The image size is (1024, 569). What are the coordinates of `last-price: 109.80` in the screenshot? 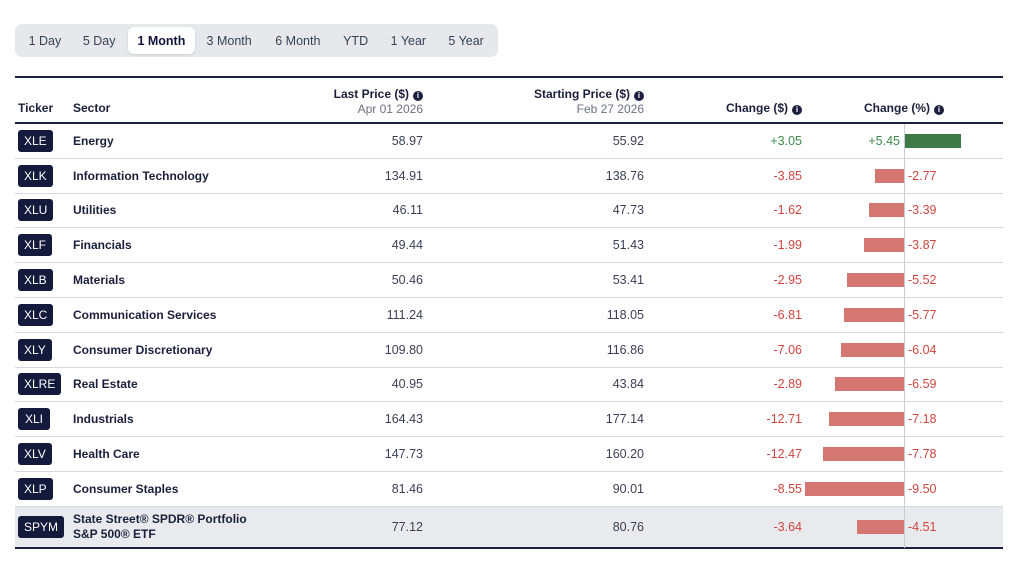 It's located at (403, 349).